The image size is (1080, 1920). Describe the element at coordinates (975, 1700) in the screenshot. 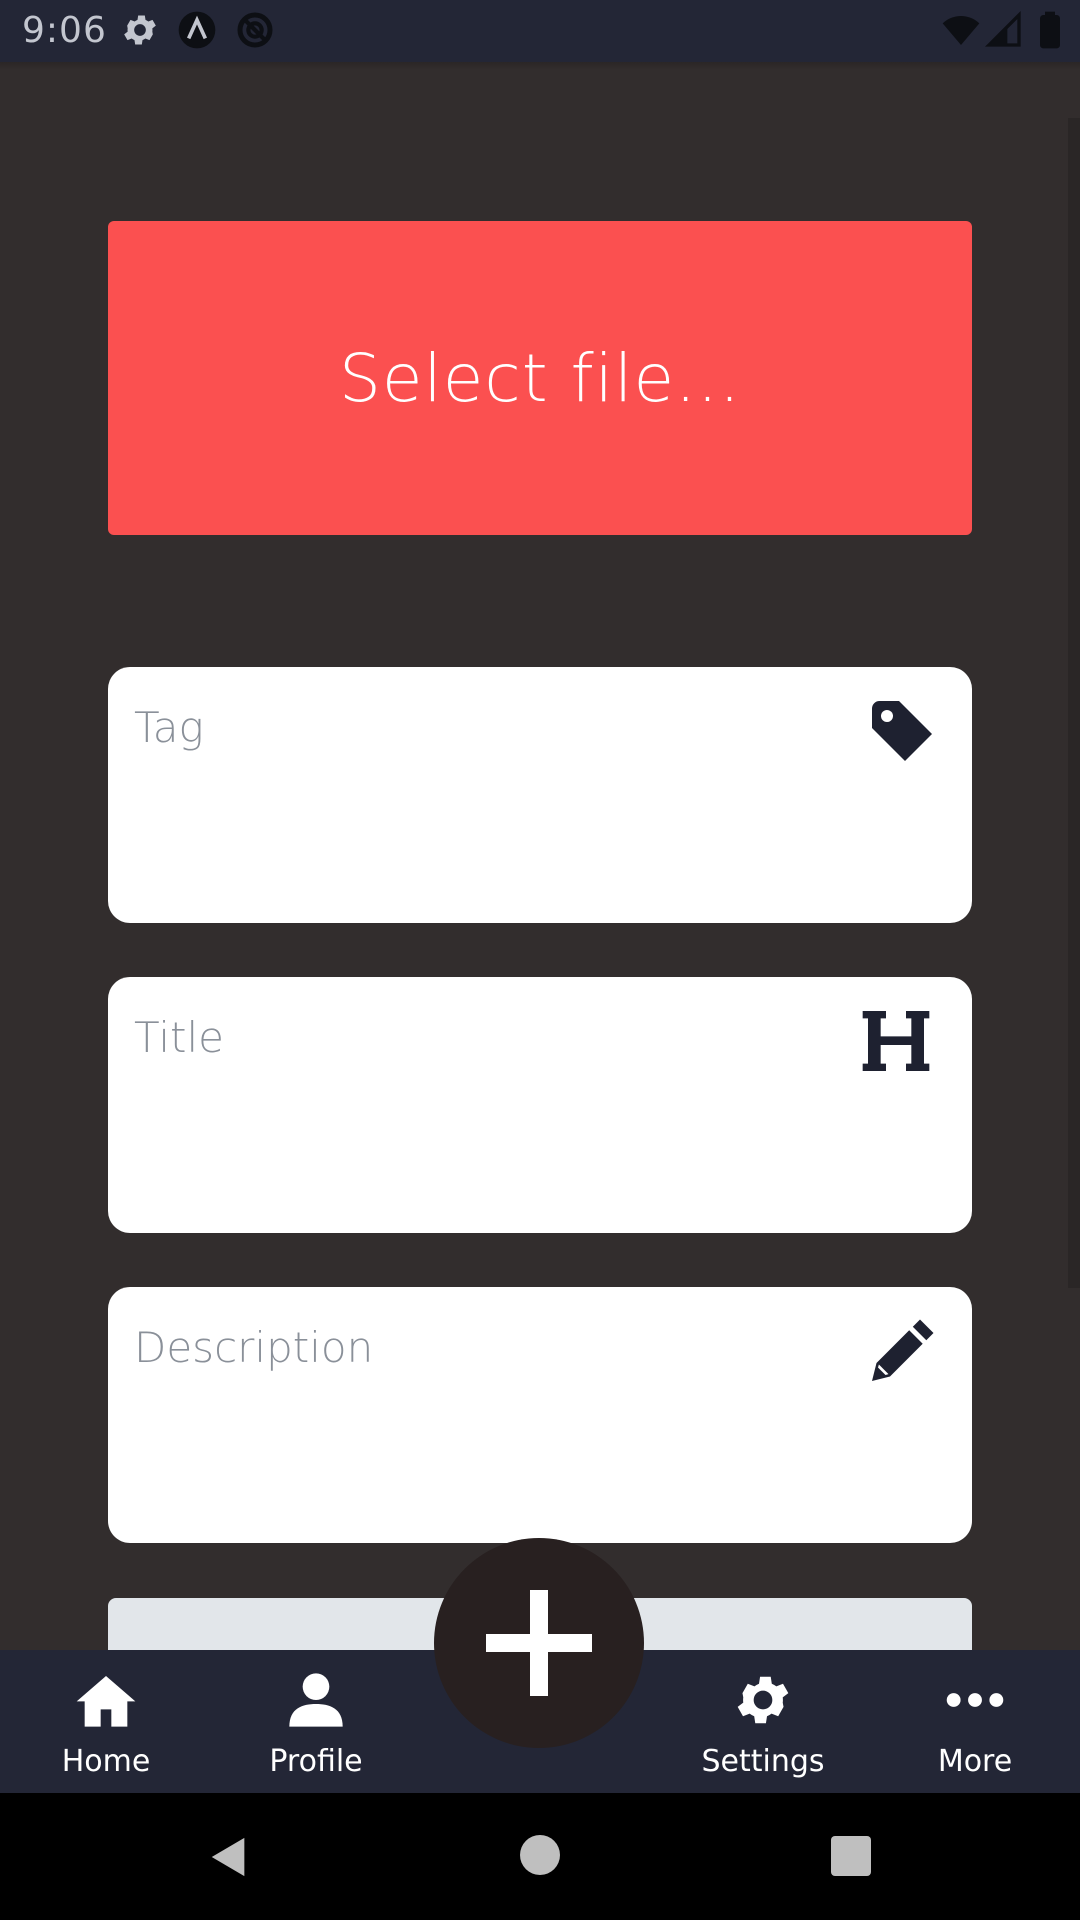

I see `more-dots-icon` at that location.